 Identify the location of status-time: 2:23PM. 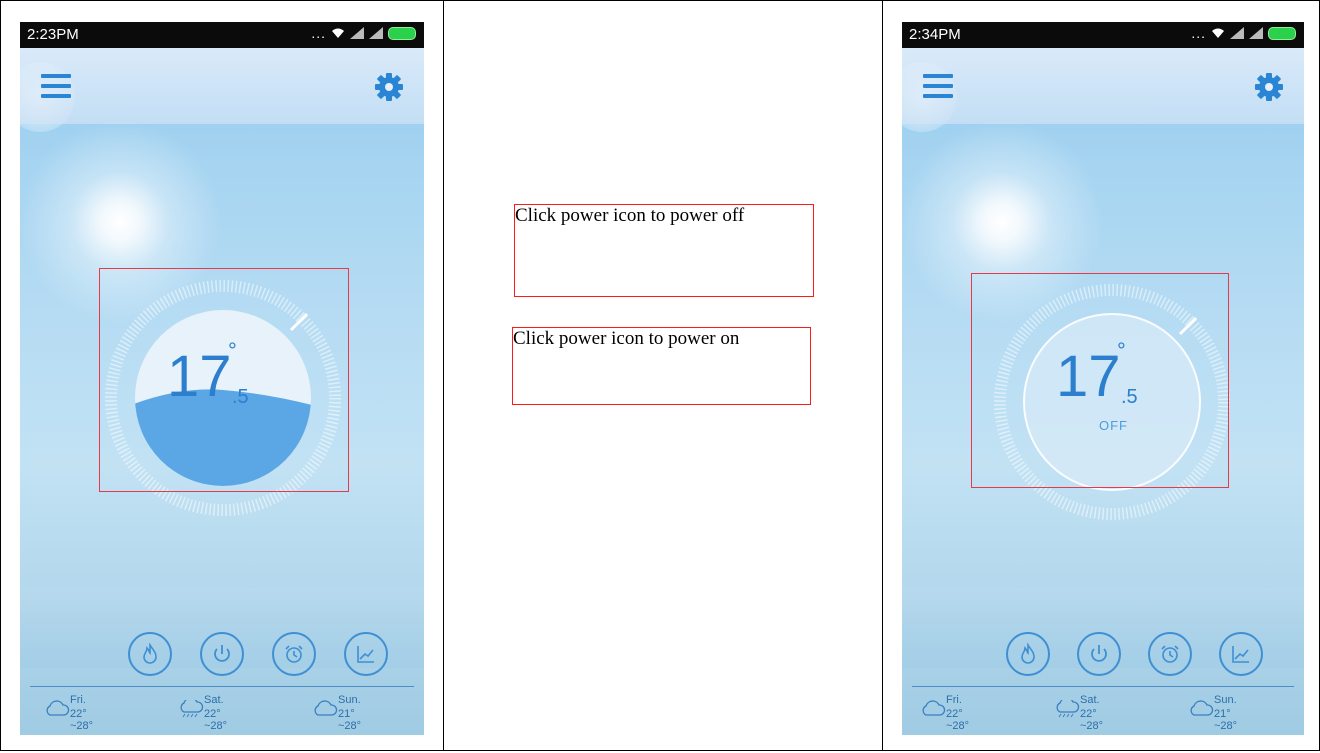
(53, 34).